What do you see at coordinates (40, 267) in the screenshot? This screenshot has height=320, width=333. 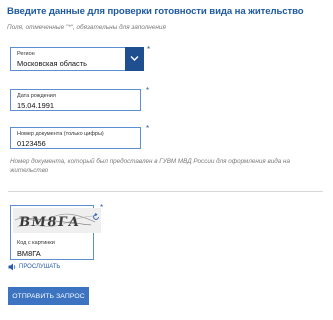 I see `listen-label: ПРОСЛУШАТЬ` at bounding box center [40, 267].